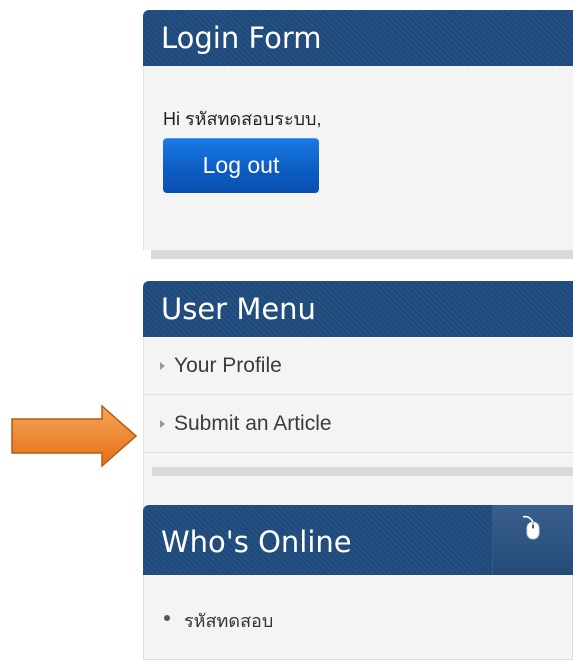 The width and height of the screenshot is (573, 660). I want to click on menu-item-your-profile: Your Profile, so click(358, 366).